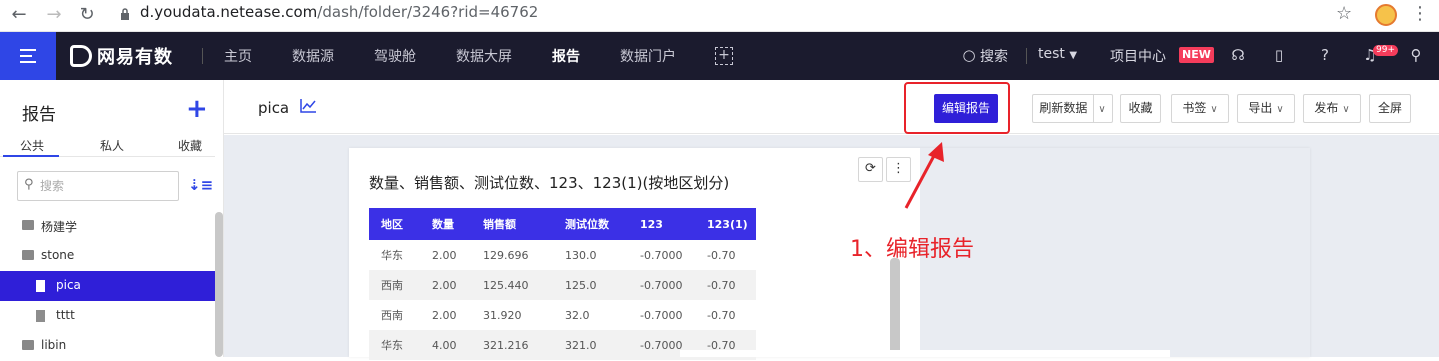 This screenshot has height=361, width=1439. What do you see at coordinates (969, 55) in the screenshot?
I see `search-icon: ○` at bounding box center [969, 55].